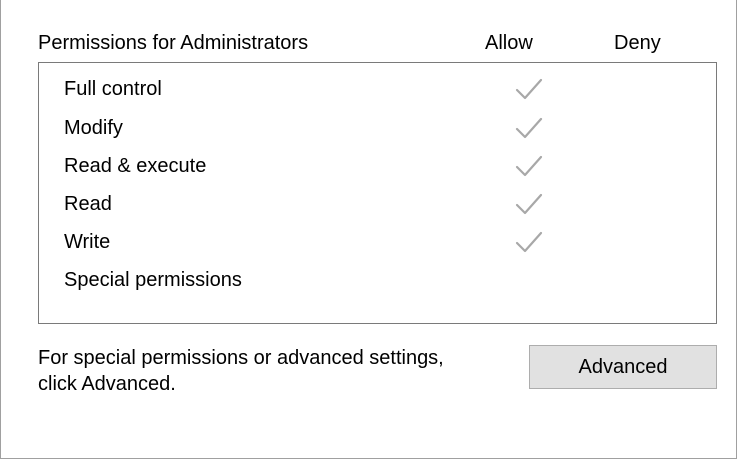  What do you see at coordinates (623, 367) in the screenshot?
I see `advanced-button: Advanced` at bounding box center [623, 367].